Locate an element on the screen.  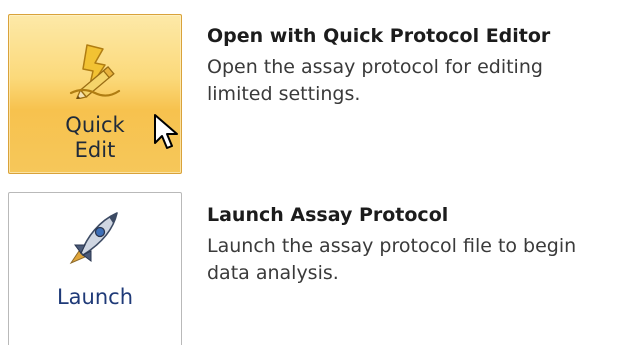
rocket-icon is located at coordinates (95, 240).